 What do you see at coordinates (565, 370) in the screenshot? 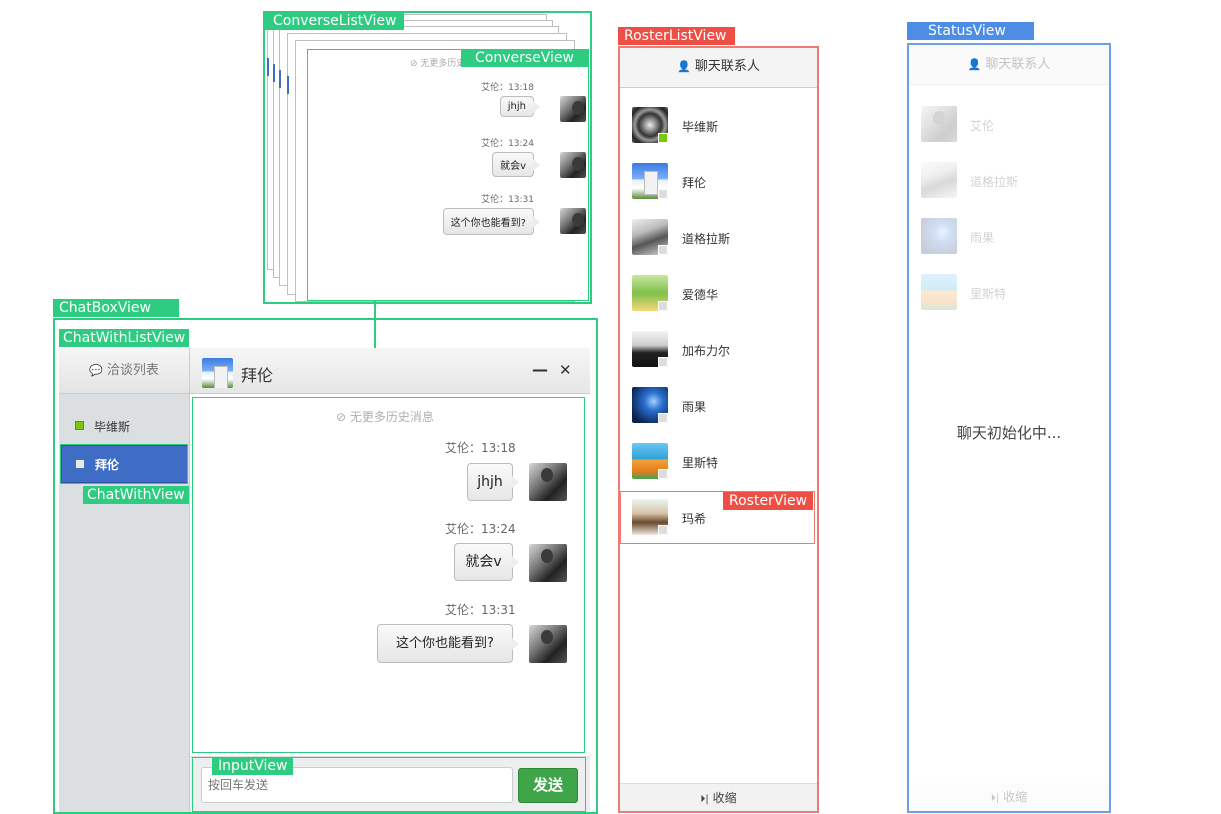
I see `close-icon: ✕` at bounding box center [565, 370].